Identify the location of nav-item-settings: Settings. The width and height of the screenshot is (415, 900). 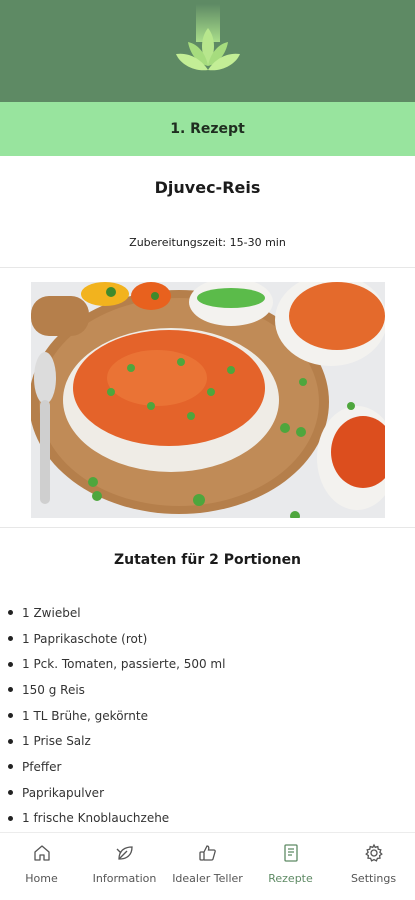
(373, 866).